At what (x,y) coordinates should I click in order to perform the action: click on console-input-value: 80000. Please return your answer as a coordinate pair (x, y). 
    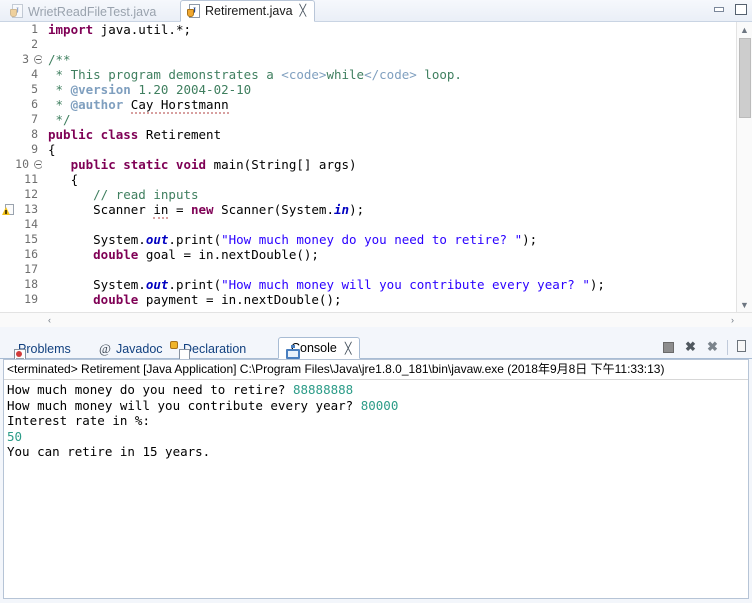
    Looking at the image, I should click on (379, 405).